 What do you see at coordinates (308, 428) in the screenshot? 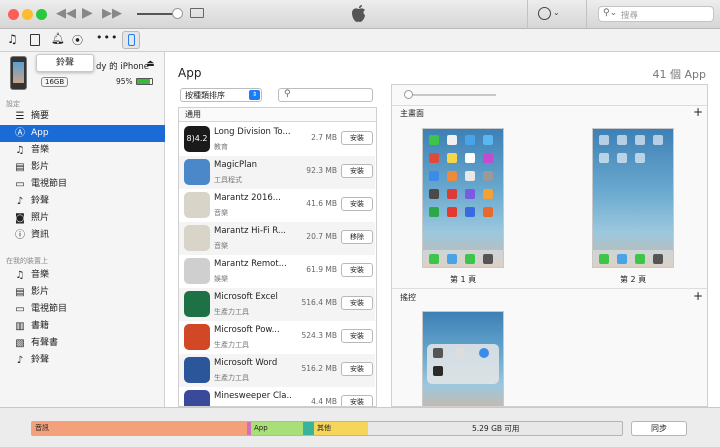
I see `storage-segment` at bounding box center [308, 428].